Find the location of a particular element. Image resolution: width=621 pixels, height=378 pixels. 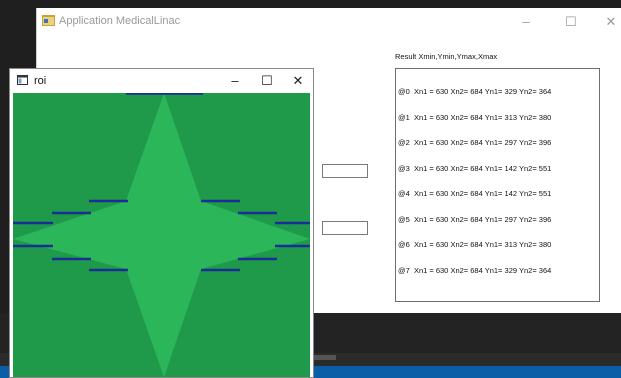

result-line: @6 Xn1 = 630 Xn2= 684 Yn1= 313 Yn2= 380 is located at coordinates (475, 244).